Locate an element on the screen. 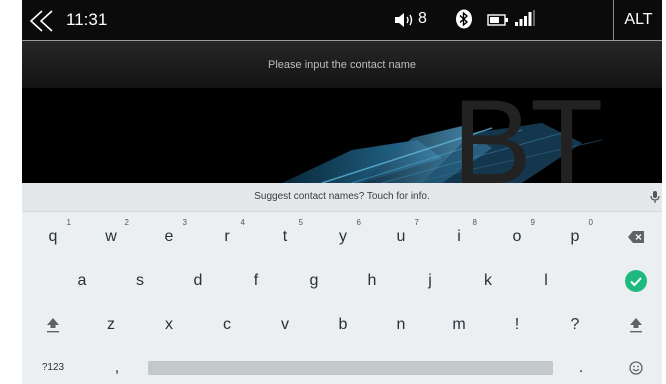  enter-check-icon is located at coordinates (636, 281).